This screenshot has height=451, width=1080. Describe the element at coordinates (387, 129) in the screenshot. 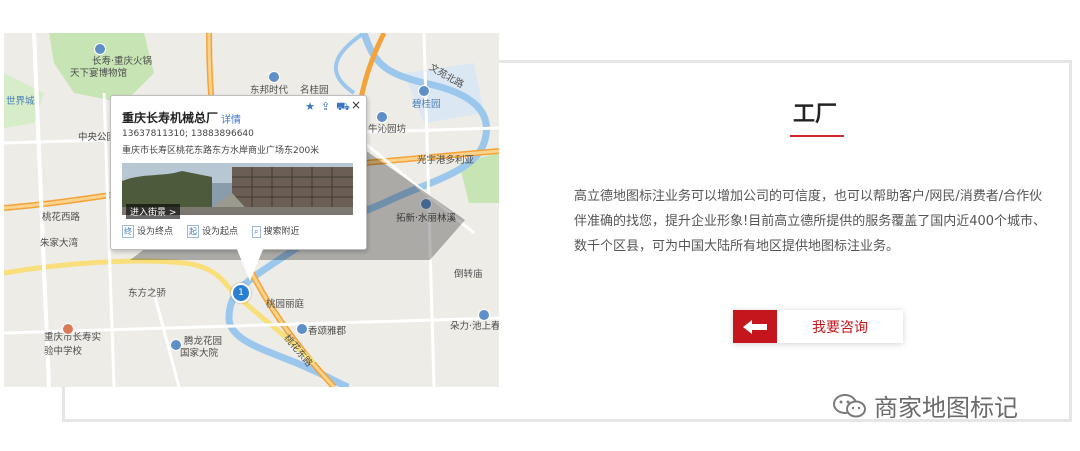

I see `map-label: 牛沁园坊` at that location.